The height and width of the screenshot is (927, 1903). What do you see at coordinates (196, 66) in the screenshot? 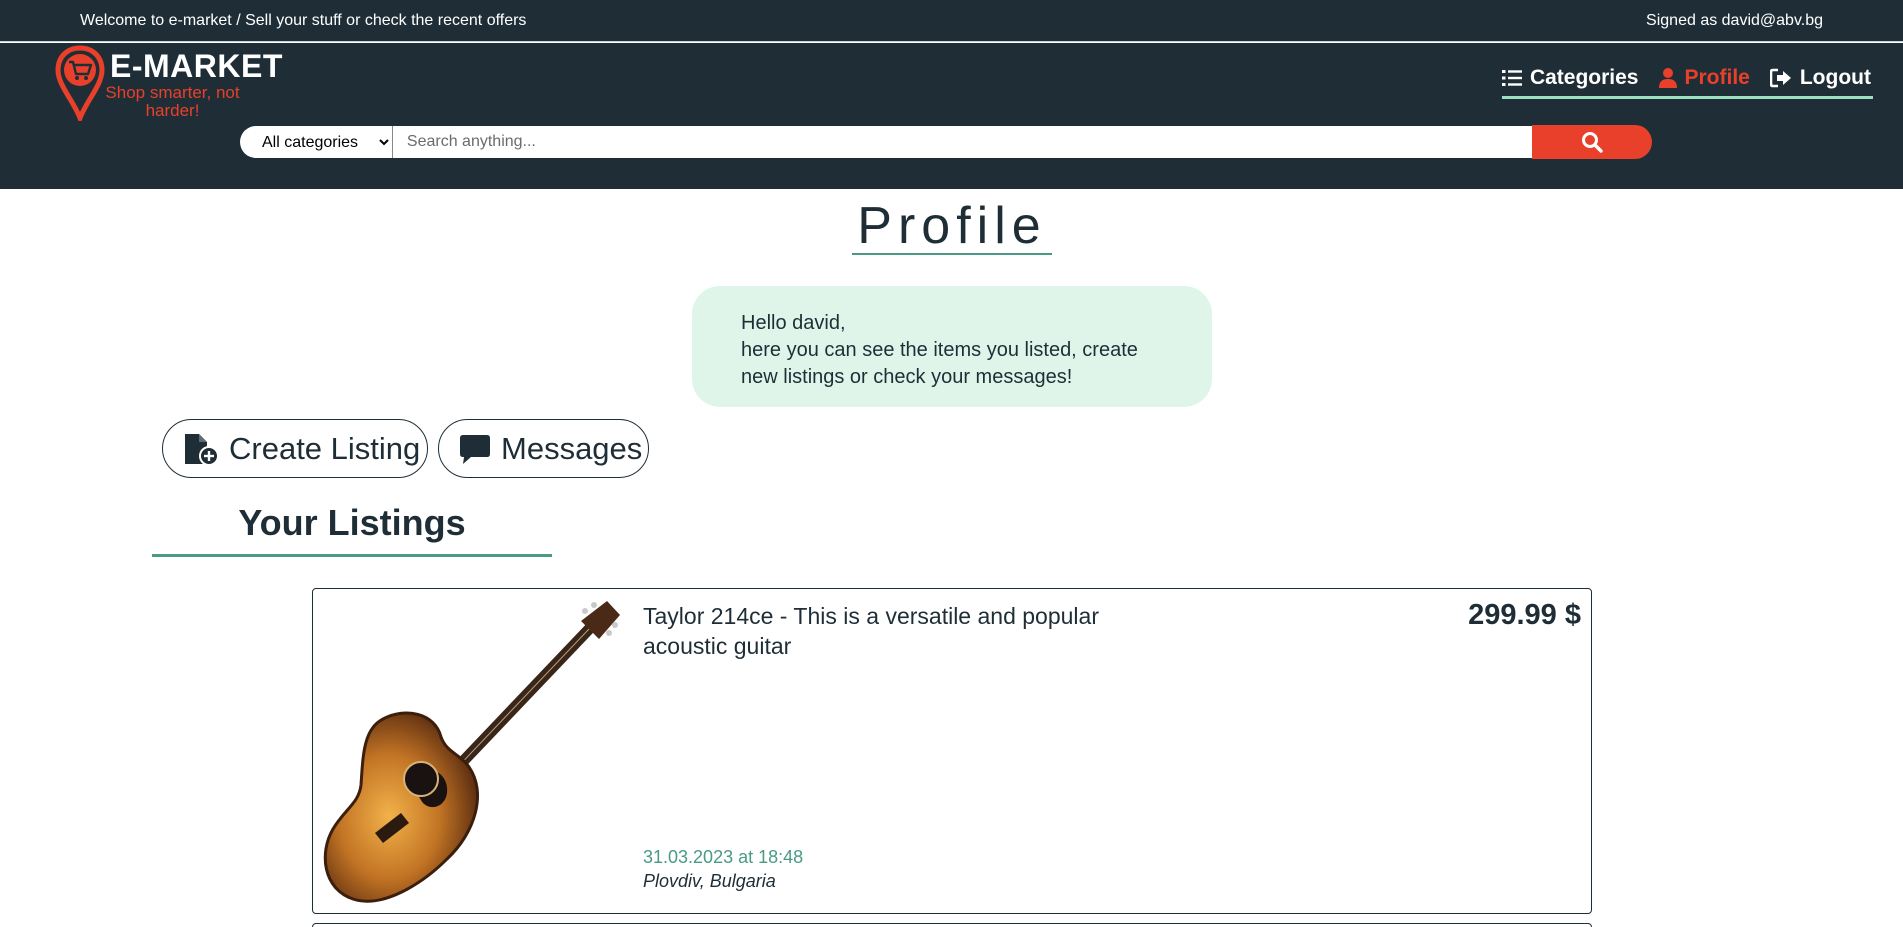
I see `brand-name: E-MARKET` at bounding box center [196, 66].